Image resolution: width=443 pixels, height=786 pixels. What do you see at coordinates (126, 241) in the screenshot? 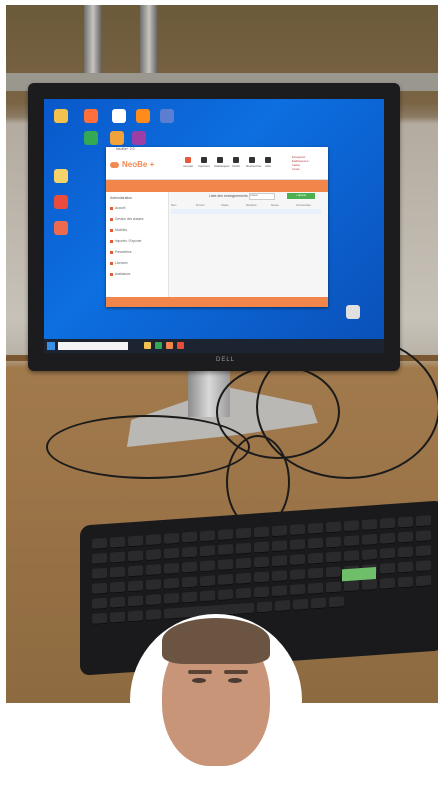
I see `sidebar-item: Importer / Exporter` at bounding box center [126, 241].